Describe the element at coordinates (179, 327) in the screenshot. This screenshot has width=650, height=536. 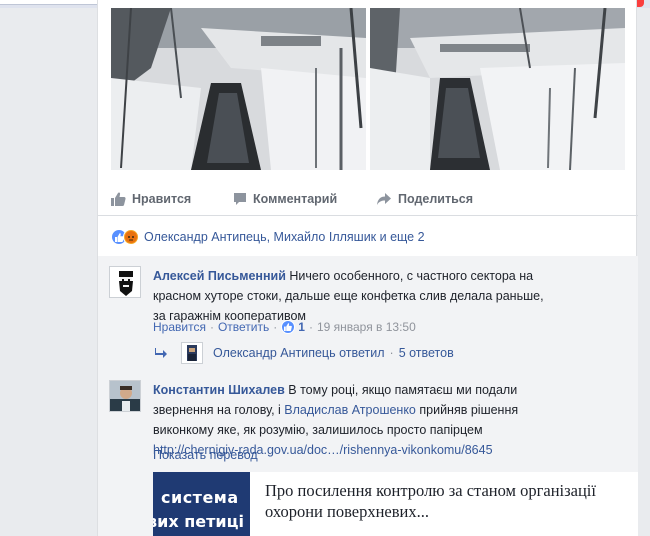
I see `comment-like-link: Нравится` at that location.